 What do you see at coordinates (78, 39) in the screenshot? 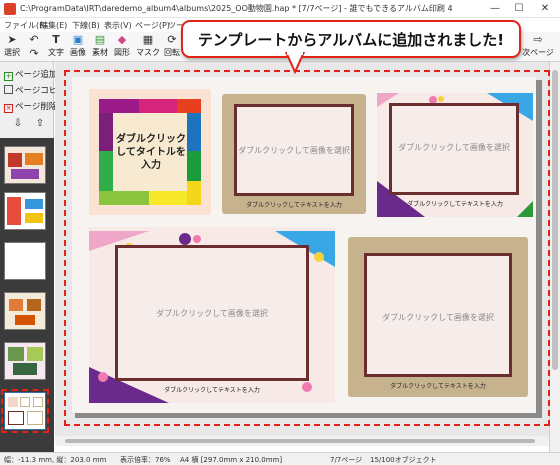
I see `image-icon: ▣` at bounding box center [78, 39].